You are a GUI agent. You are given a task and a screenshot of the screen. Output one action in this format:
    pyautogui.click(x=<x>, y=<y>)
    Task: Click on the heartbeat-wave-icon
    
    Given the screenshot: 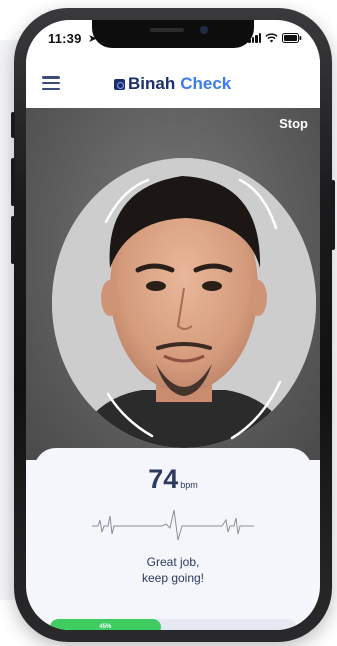 What is the action you would take?
    pyautogui.click(x=173, y=525)
    